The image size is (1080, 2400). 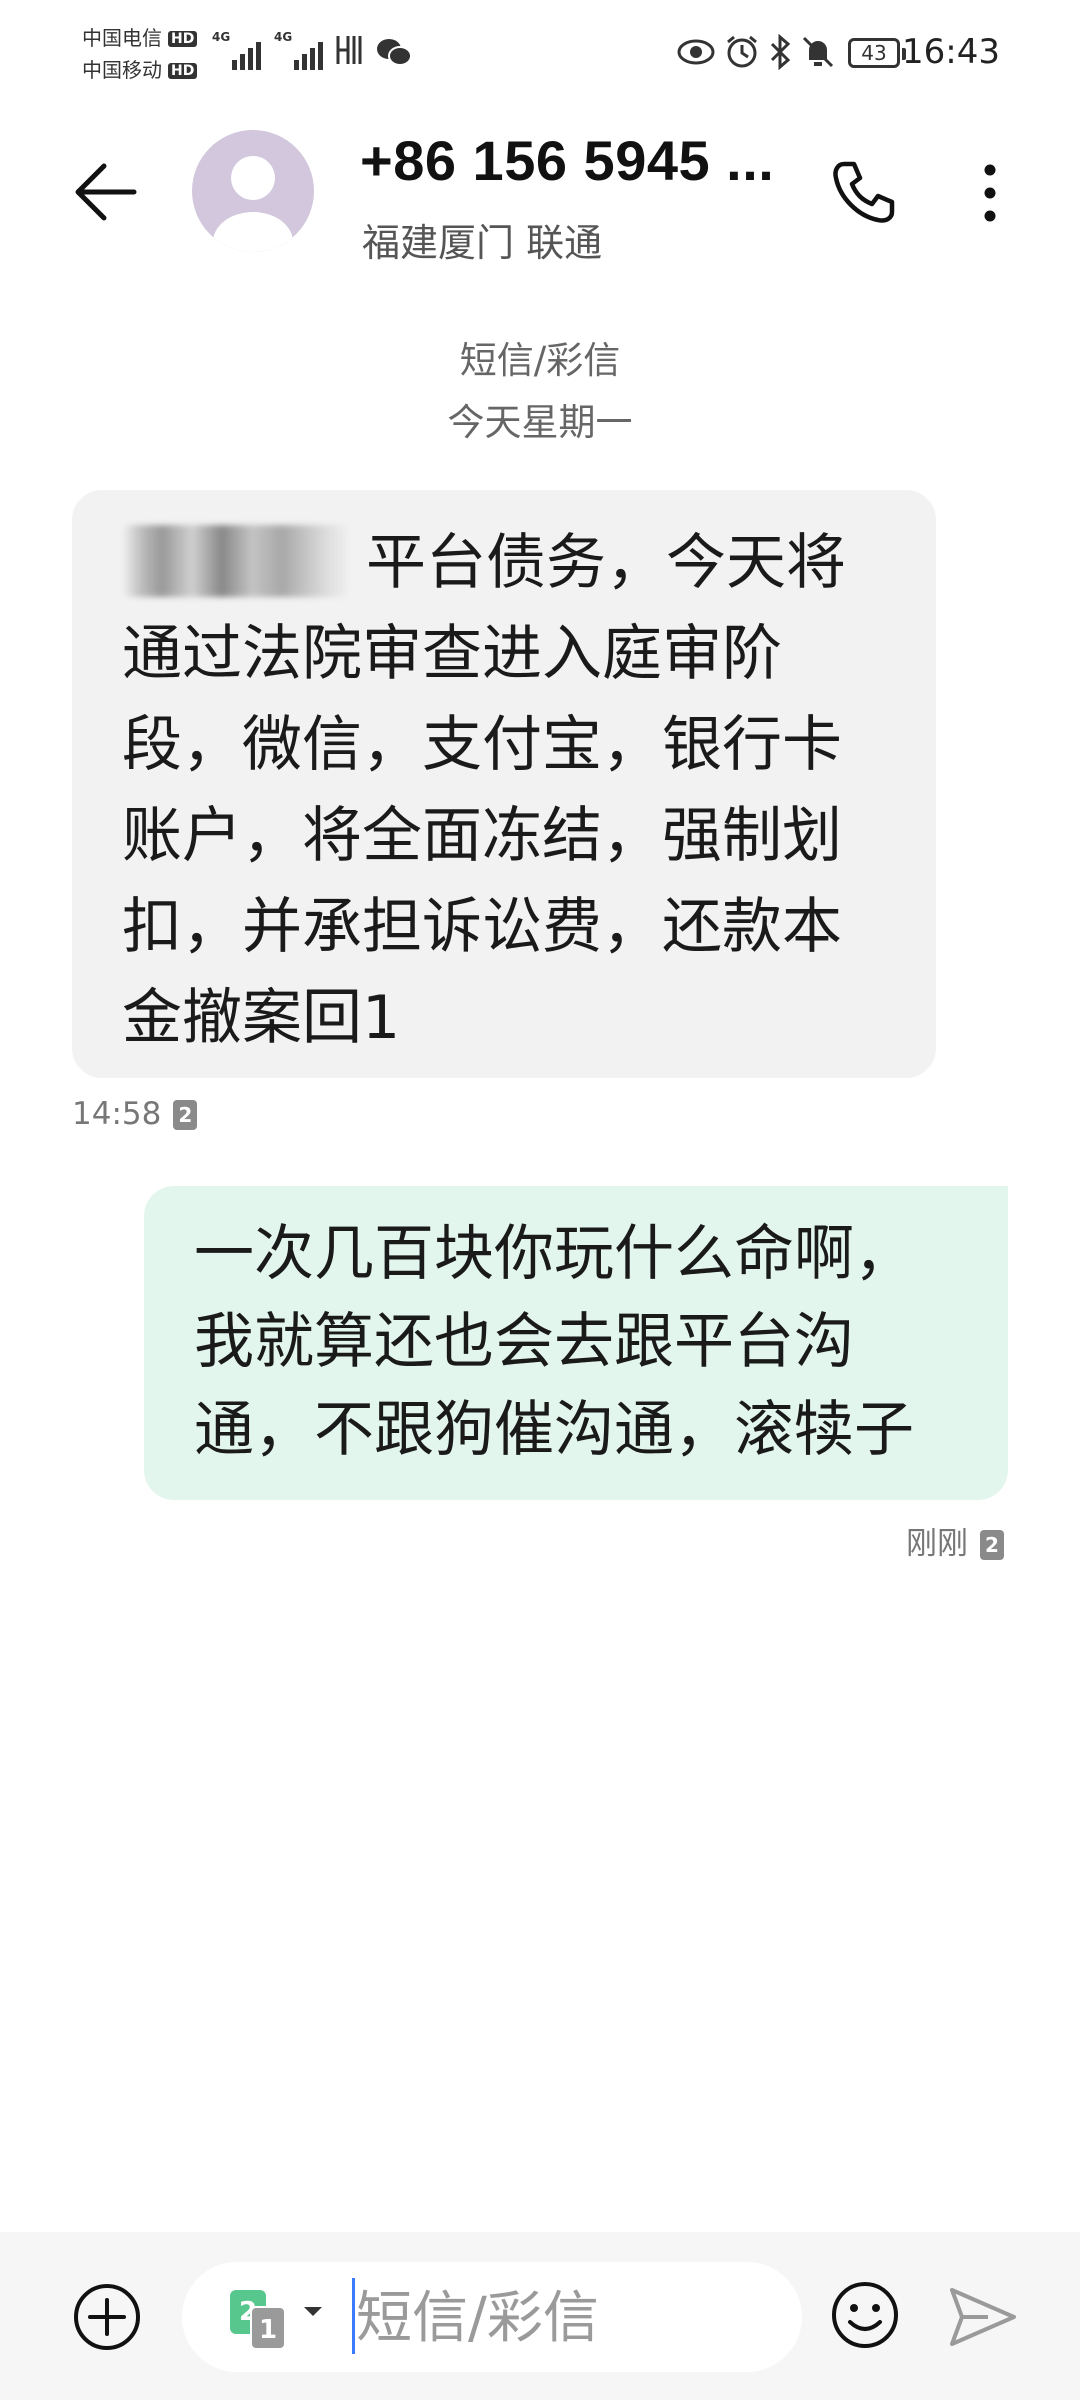 I want to click on redacted-text, so click(x=236, y=561).